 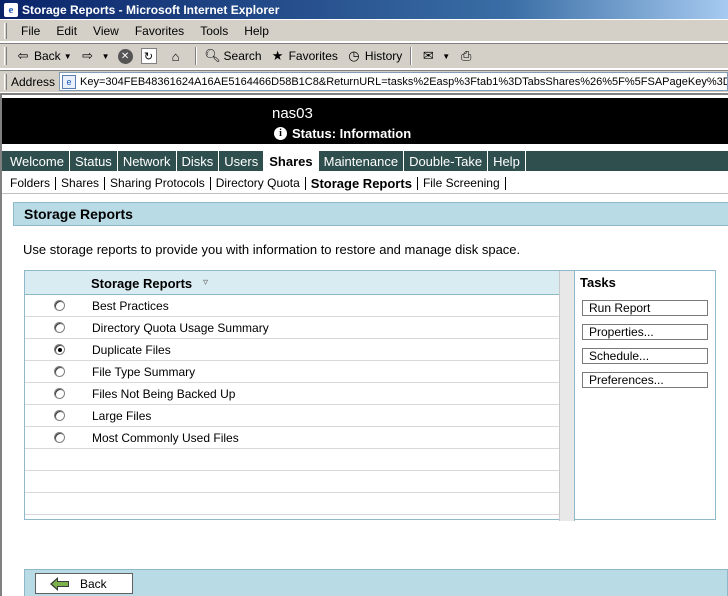 What do you see at coordinates (292, 416) in the screenshot?
I see `list-item: Large Files` at bounding box center [292, 416].